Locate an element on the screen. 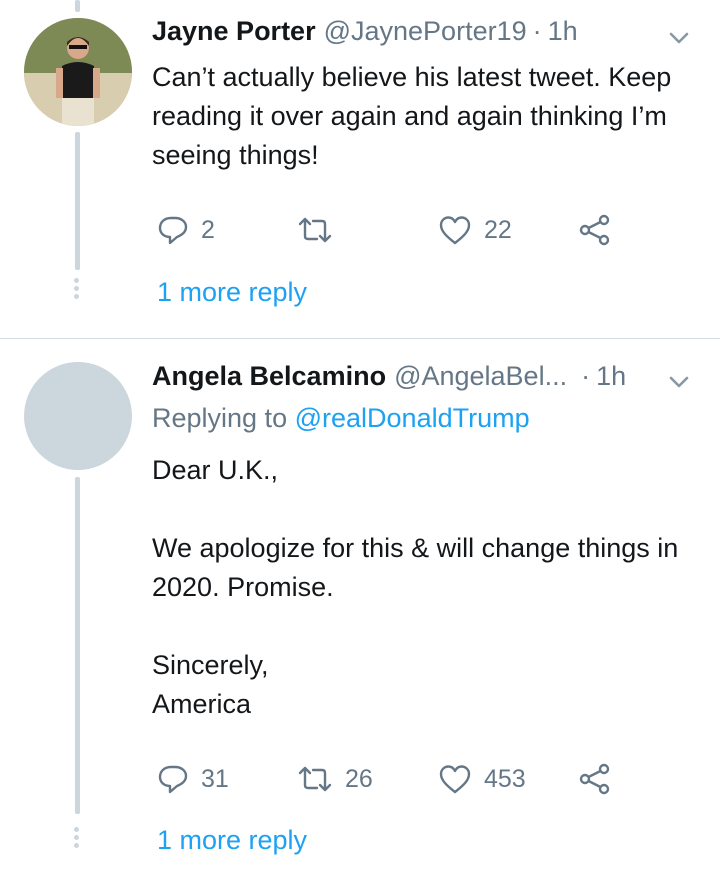 The width and height of the screenshot is (720, 871). thread-line-top is located at coordinates (77, 6).